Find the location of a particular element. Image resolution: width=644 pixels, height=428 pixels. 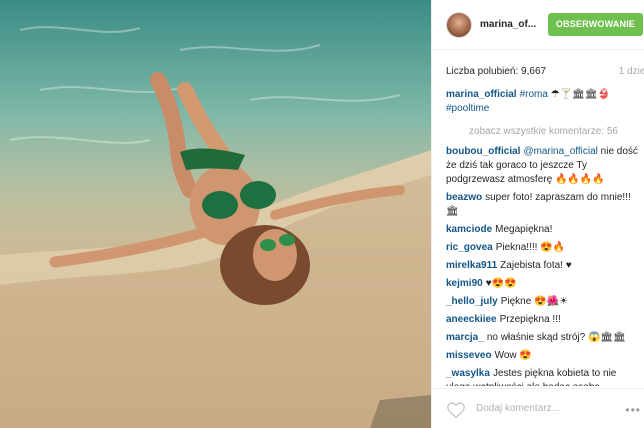

comment-username: kejmi90 is located at coordinates (464, 283).